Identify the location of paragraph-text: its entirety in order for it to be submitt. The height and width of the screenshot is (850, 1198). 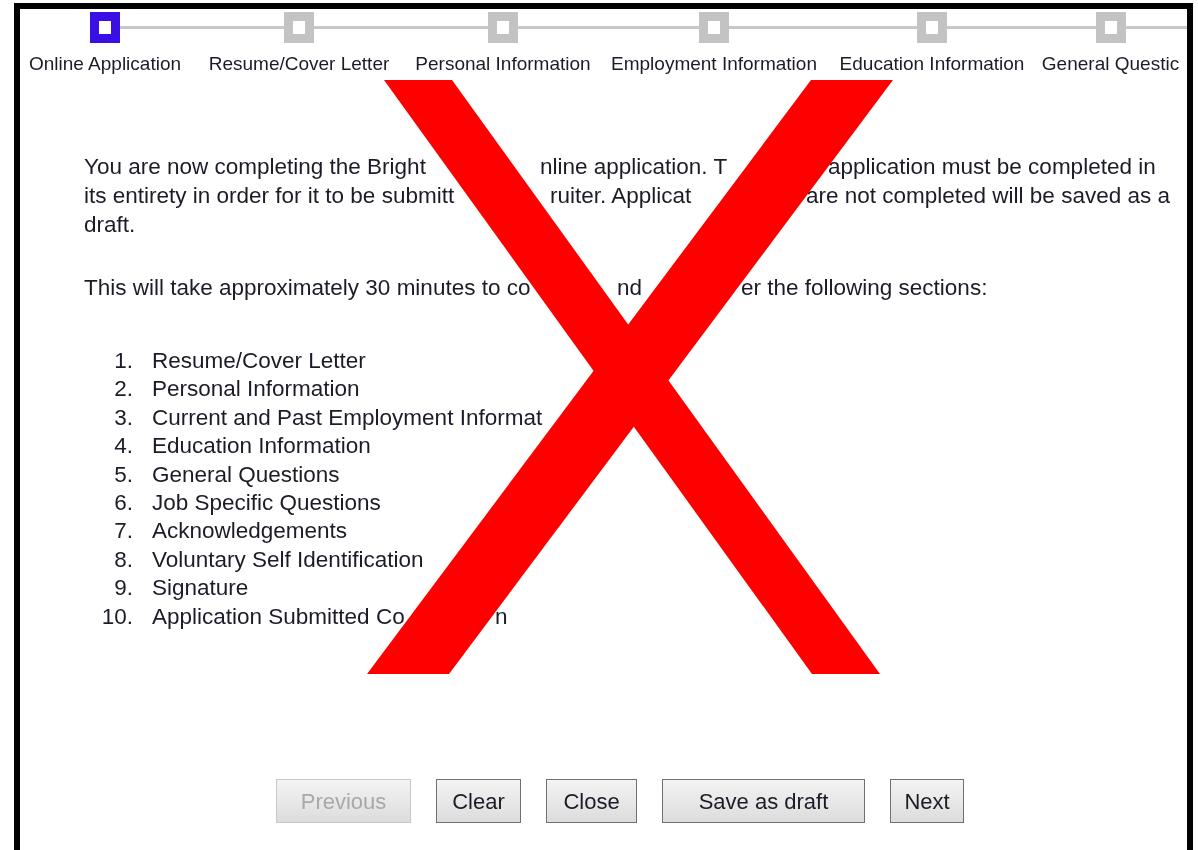
(269, 195).